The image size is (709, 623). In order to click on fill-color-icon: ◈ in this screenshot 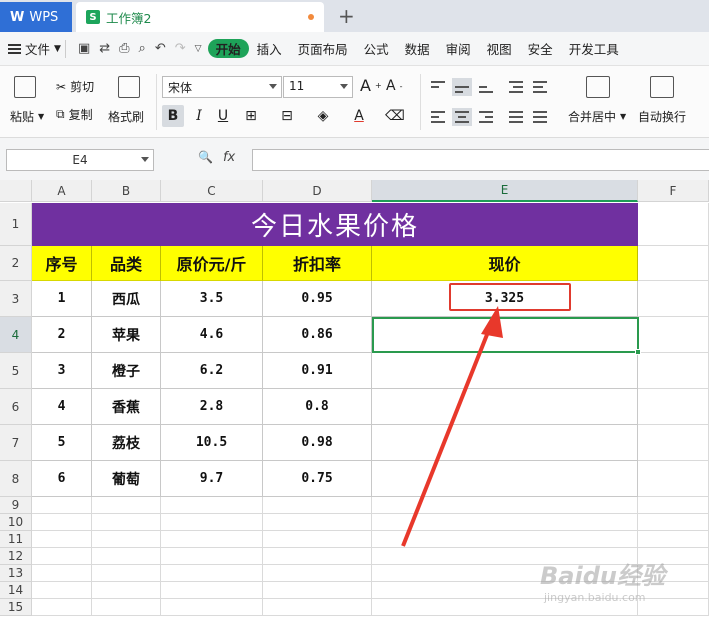, I will do `click(323, 116)`.